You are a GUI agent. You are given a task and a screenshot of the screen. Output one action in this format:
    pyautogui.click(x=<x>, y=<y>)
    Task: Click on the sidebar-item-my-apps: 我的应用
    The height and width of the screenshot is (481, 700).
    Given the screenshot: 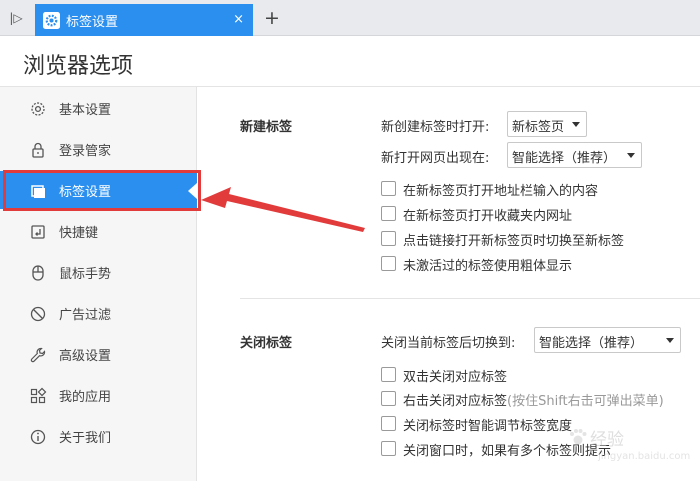 What is the action you would take?
    pyautogui.click(x=98, y=395)
    